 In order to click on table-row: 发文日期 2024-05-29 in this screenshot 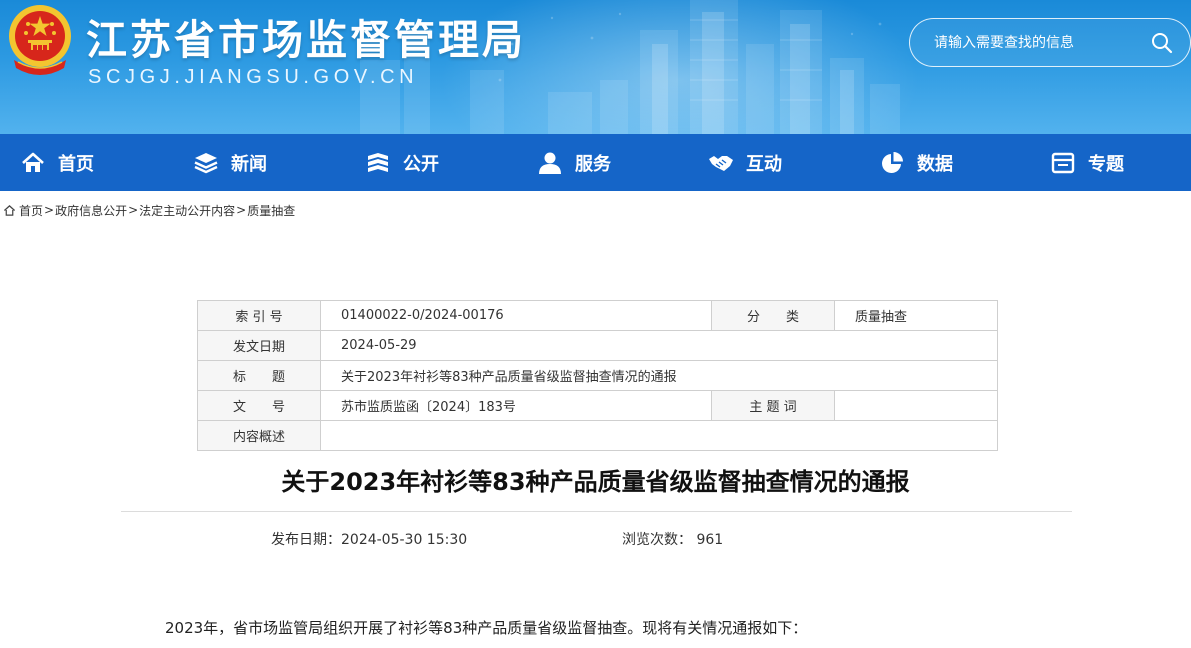, I will do `click(597, 345)`.